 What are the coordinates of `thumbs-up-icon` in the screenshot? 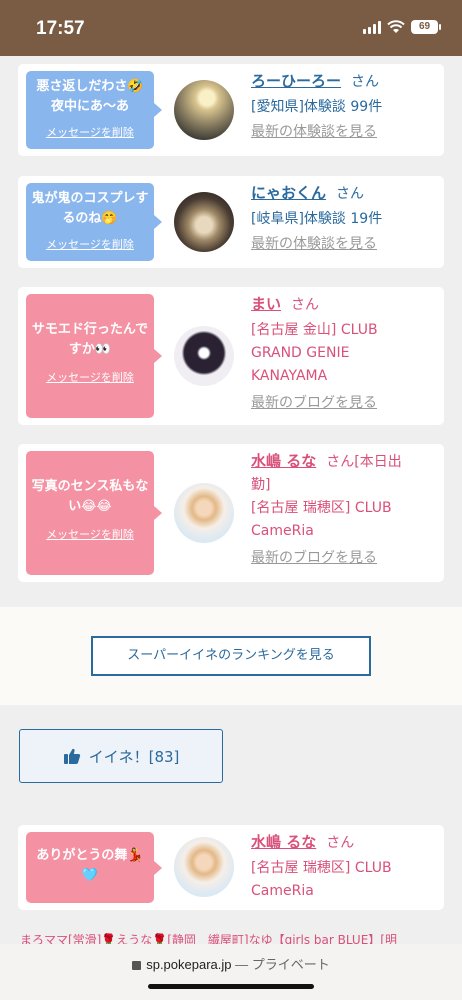 It's located at (71, 756).